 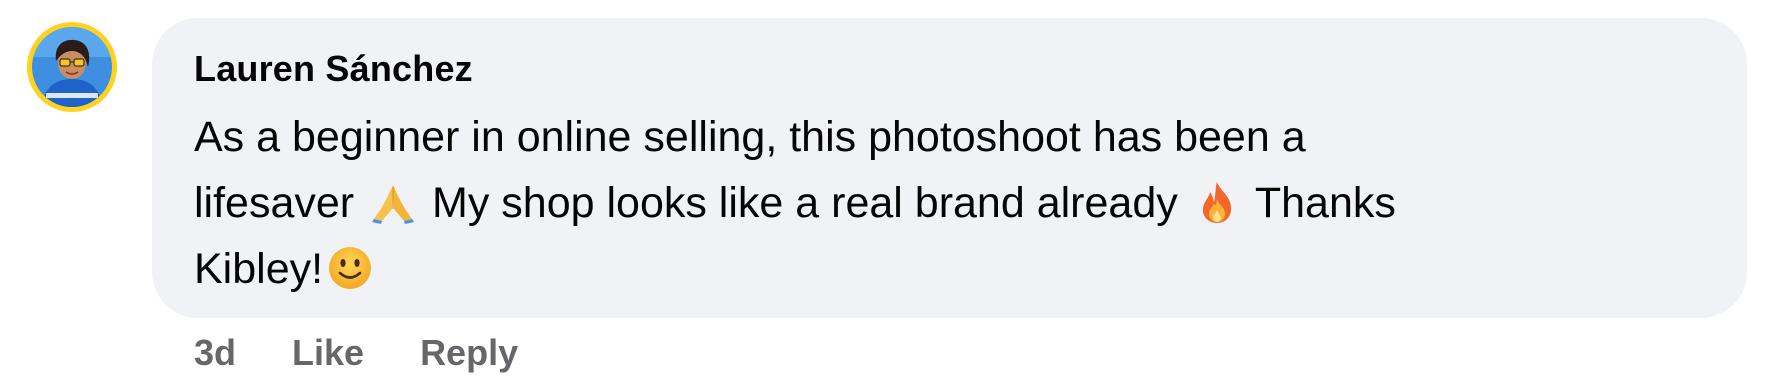 What do you see at coordinates (959, 269) in the screenshot?
I see `comment-line-3: Kibley!` at bounding box center [959, 269].